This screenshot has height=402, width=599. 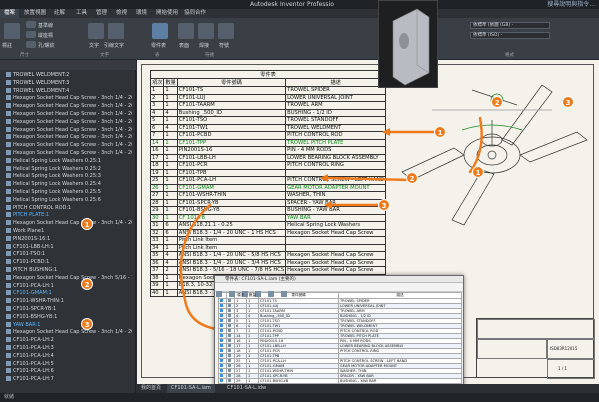 I want to click on callout-marker-1: 1, so click(x=440, y=132).